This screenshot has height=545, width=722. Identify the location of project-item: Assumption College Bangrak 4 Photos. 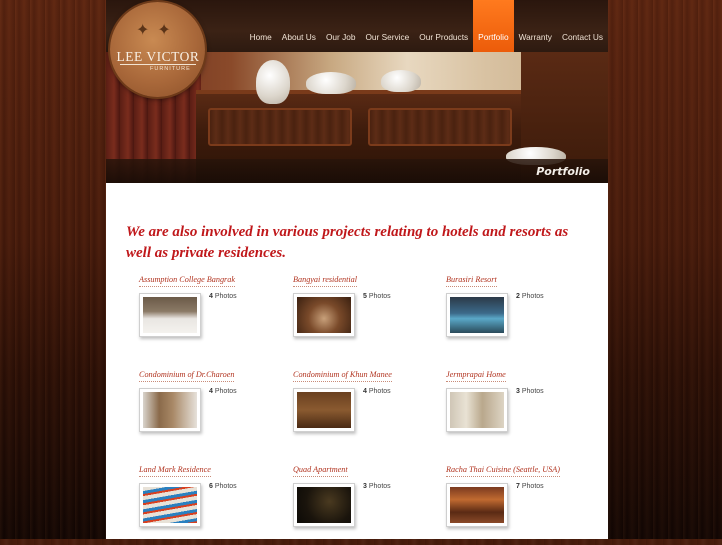
(214, 315).